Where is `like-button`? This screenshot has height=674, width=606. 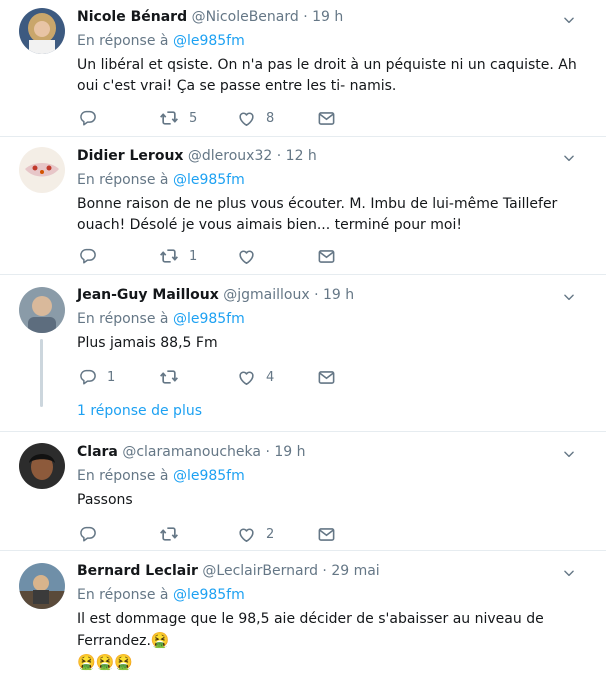
like-button is located at coordinates (251, 256).